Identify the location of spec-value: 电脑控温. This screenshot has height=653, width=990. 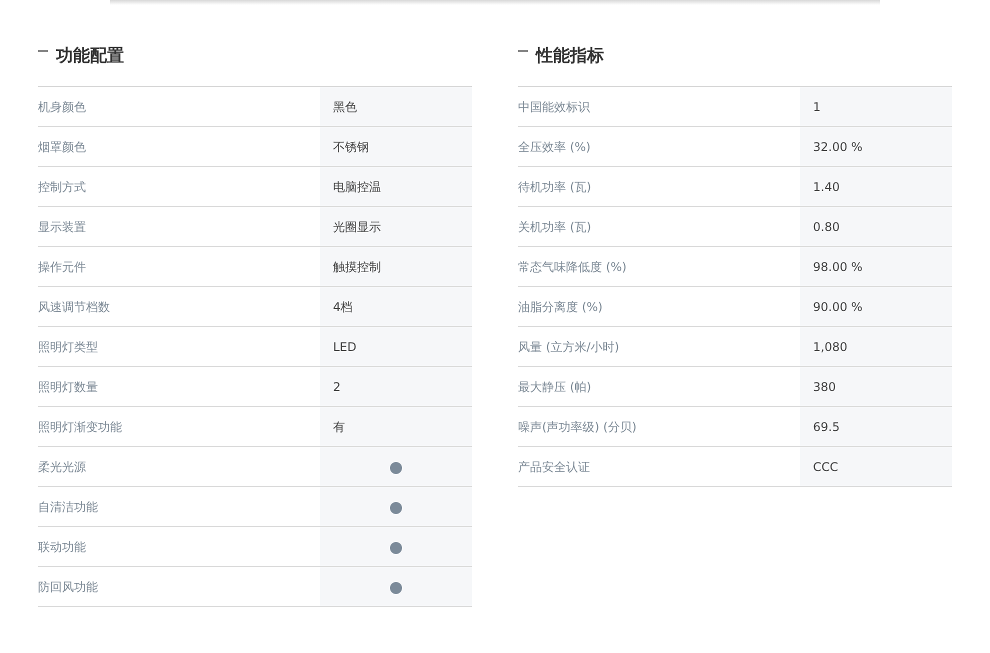
(396, 186).